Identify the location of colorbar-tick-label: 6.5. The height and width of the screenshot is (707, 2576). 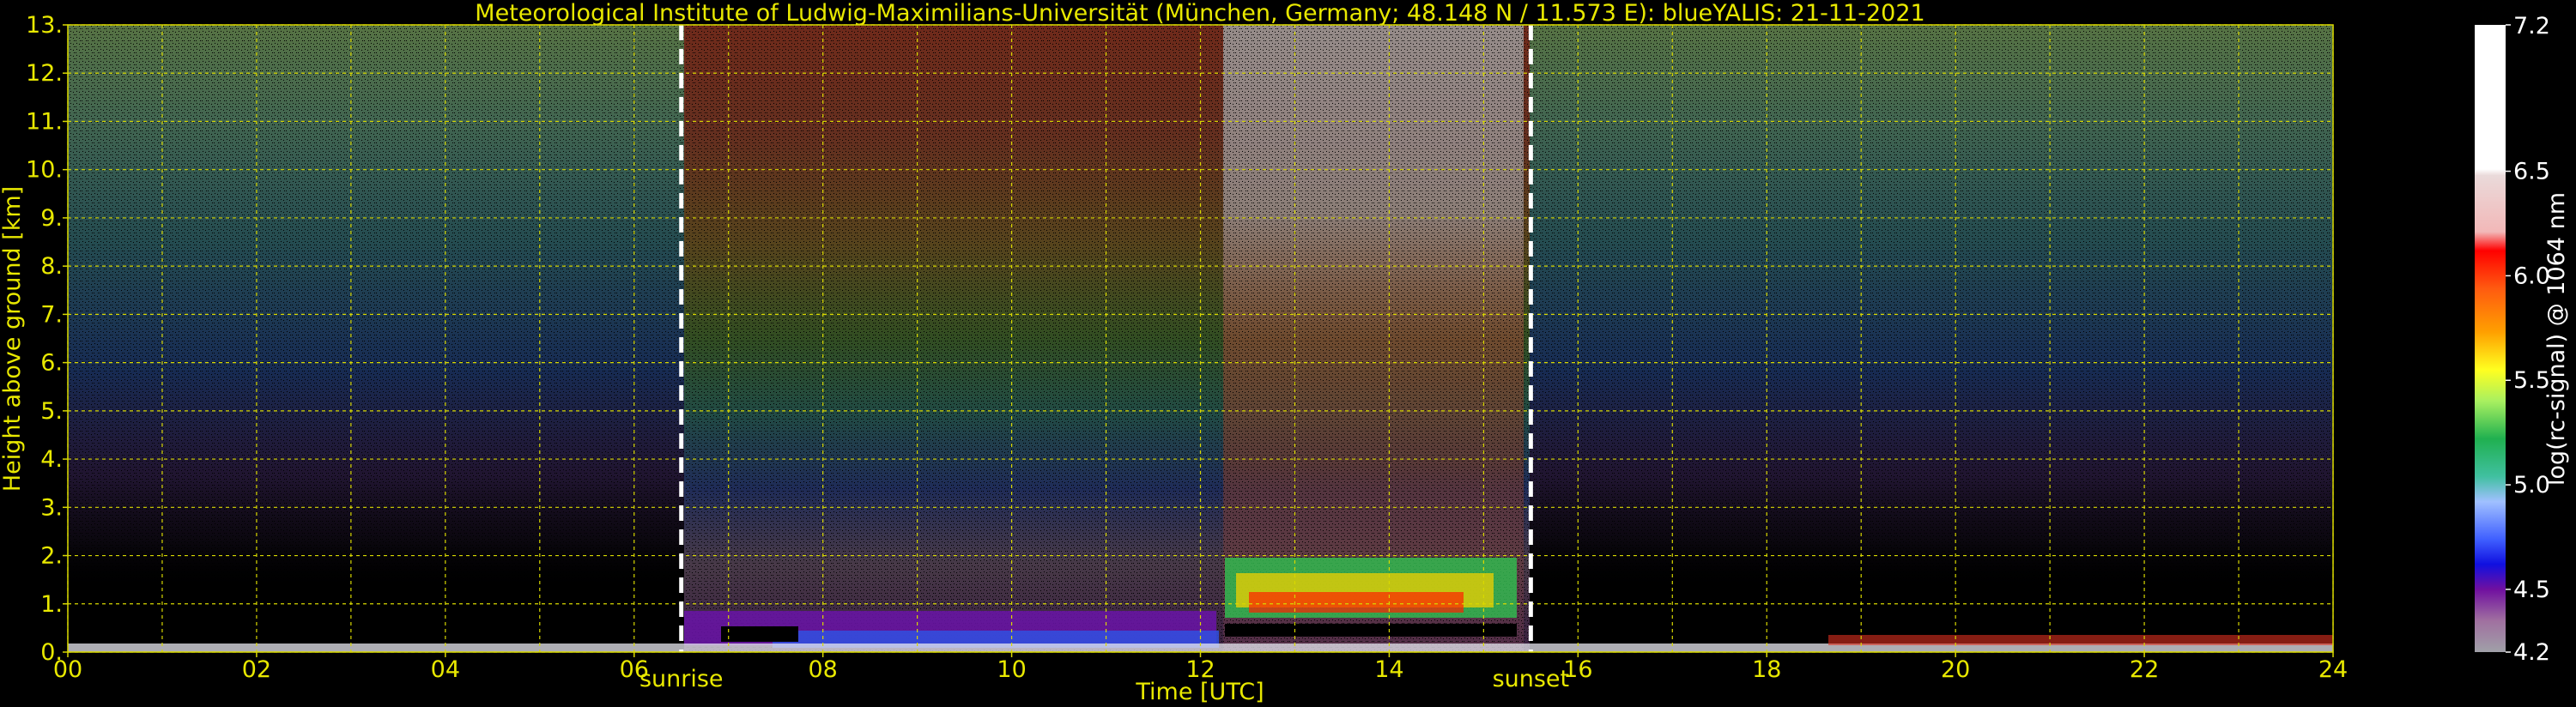
(2531, 172).